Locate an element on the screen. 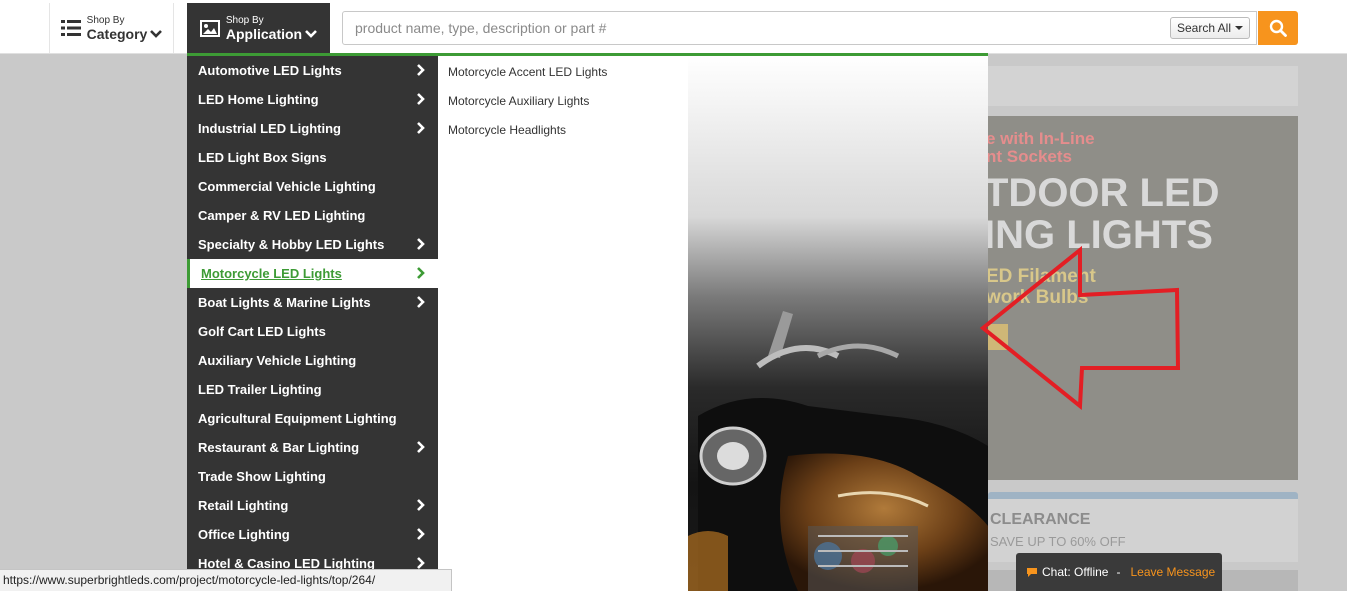  menu-item-label: LED Light Box Signs is located at coordinates (262, 157).